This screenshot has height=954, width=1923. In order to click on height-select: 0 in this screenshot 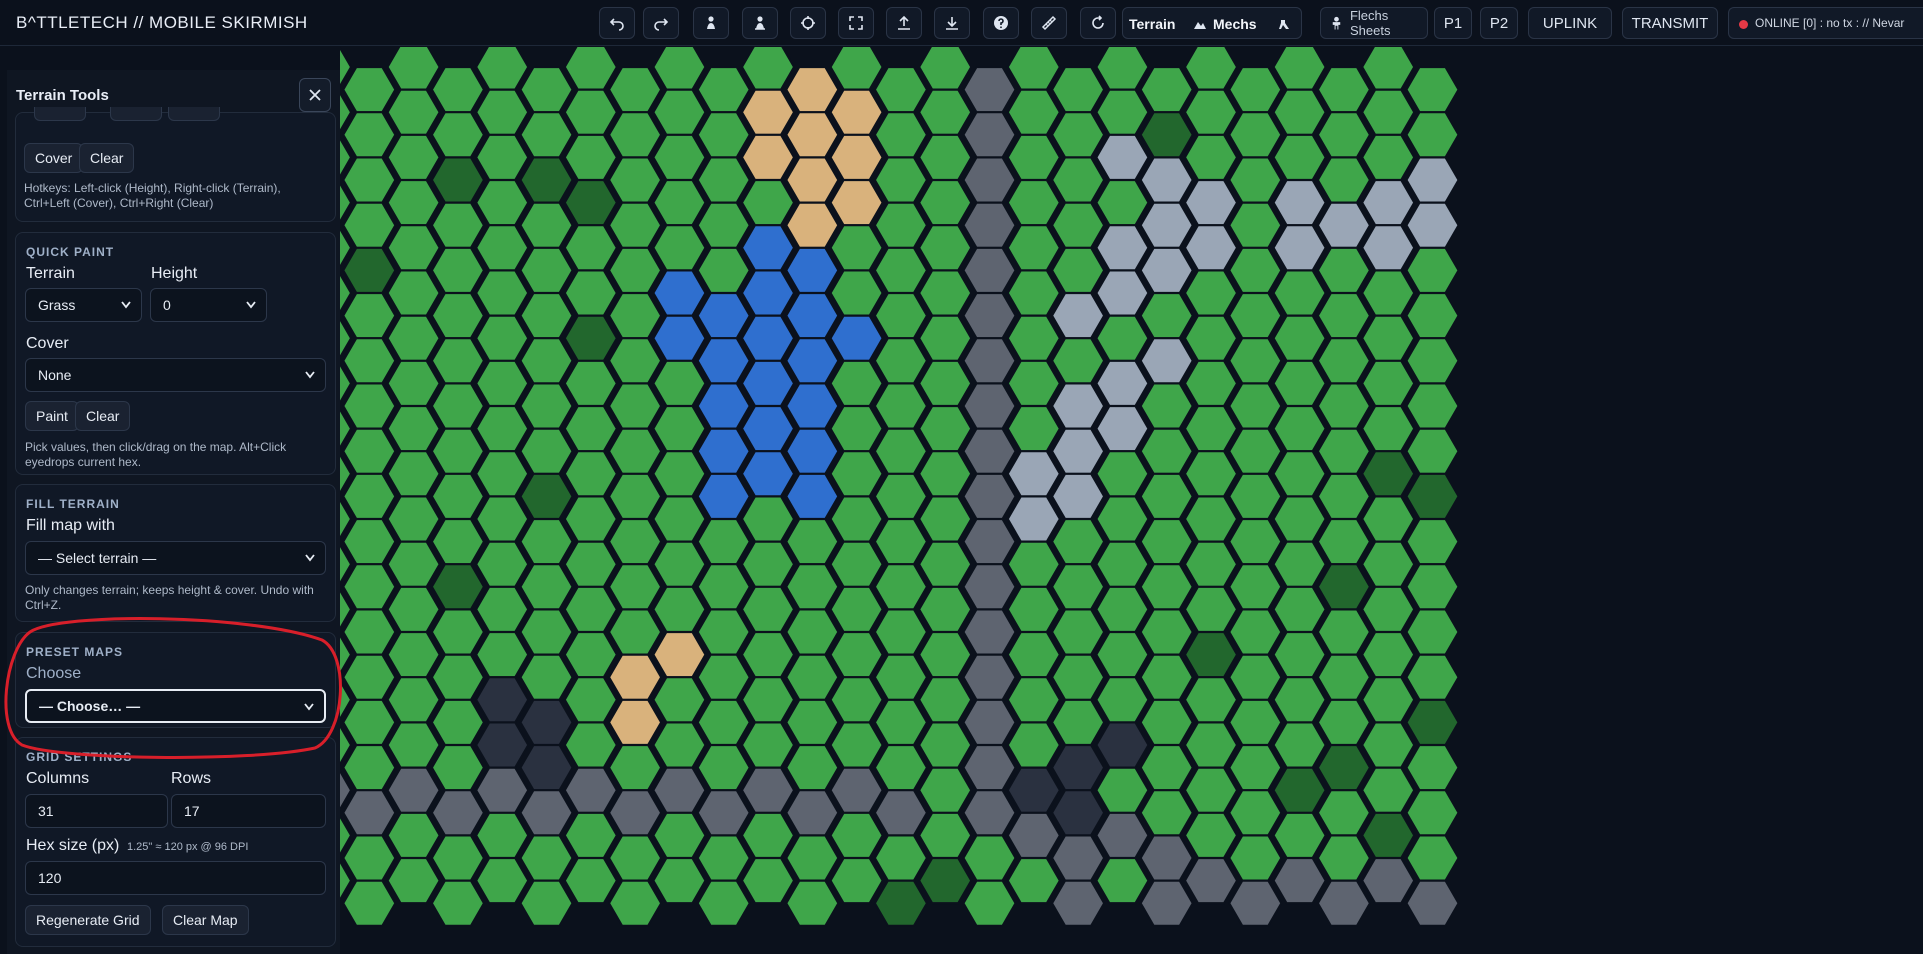, I will do `click(208, 305)`.